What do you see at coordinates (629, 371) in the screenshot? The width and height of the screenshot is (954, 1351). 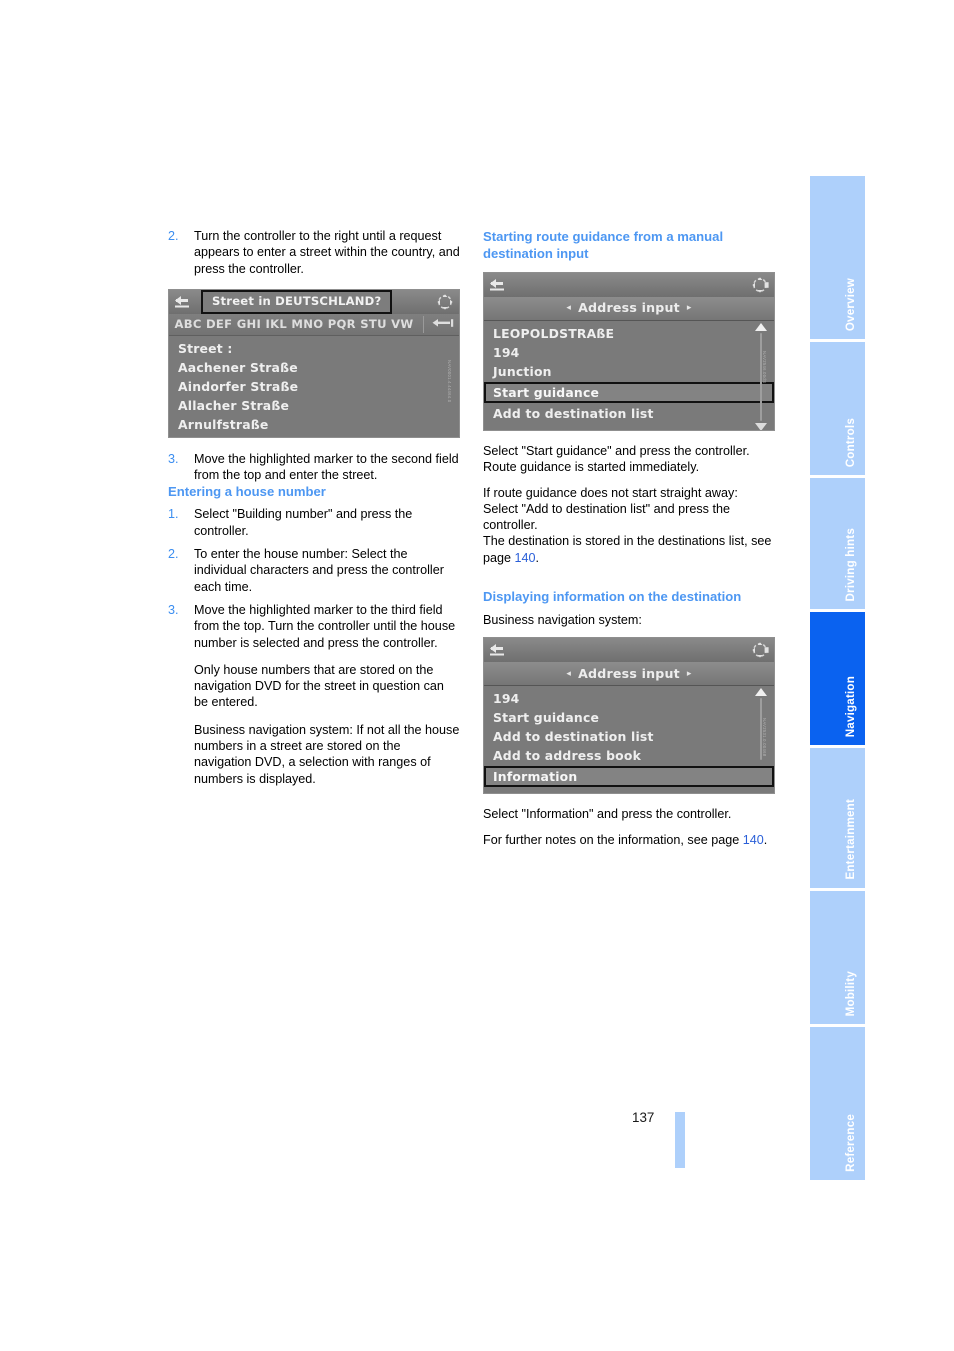 I see `list-item: Junction` at bounding box center [629, 371].